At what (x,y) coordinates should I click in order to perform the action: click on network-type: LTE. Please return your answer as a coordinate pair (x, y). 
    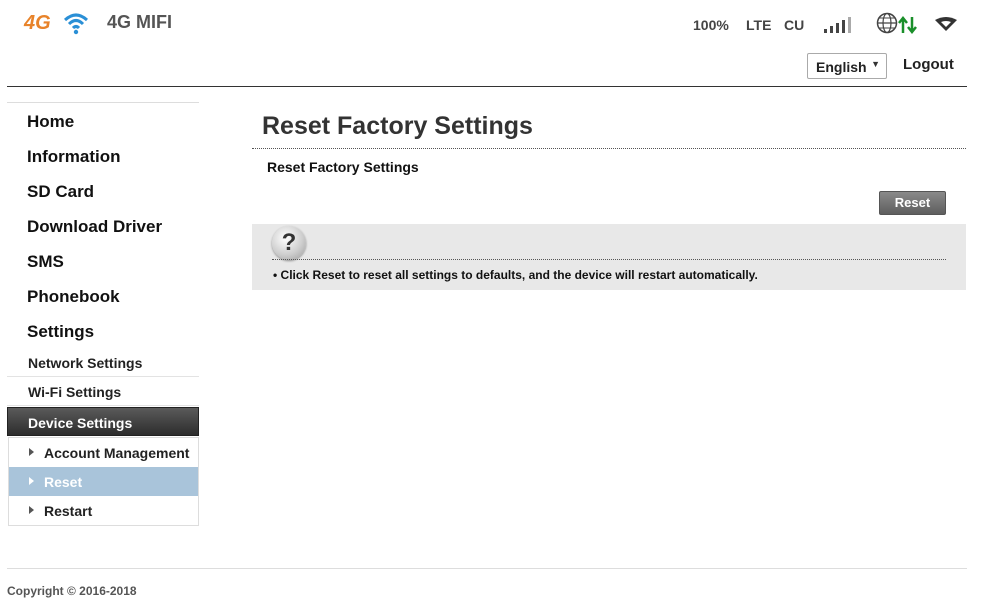
    Looking at the image, I should click on (759, 25).